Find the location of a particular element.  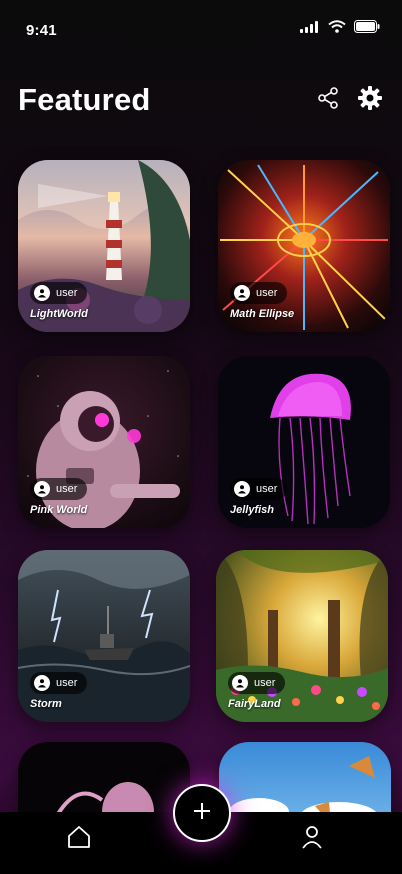

share-button is located at coordinates (328, 100).